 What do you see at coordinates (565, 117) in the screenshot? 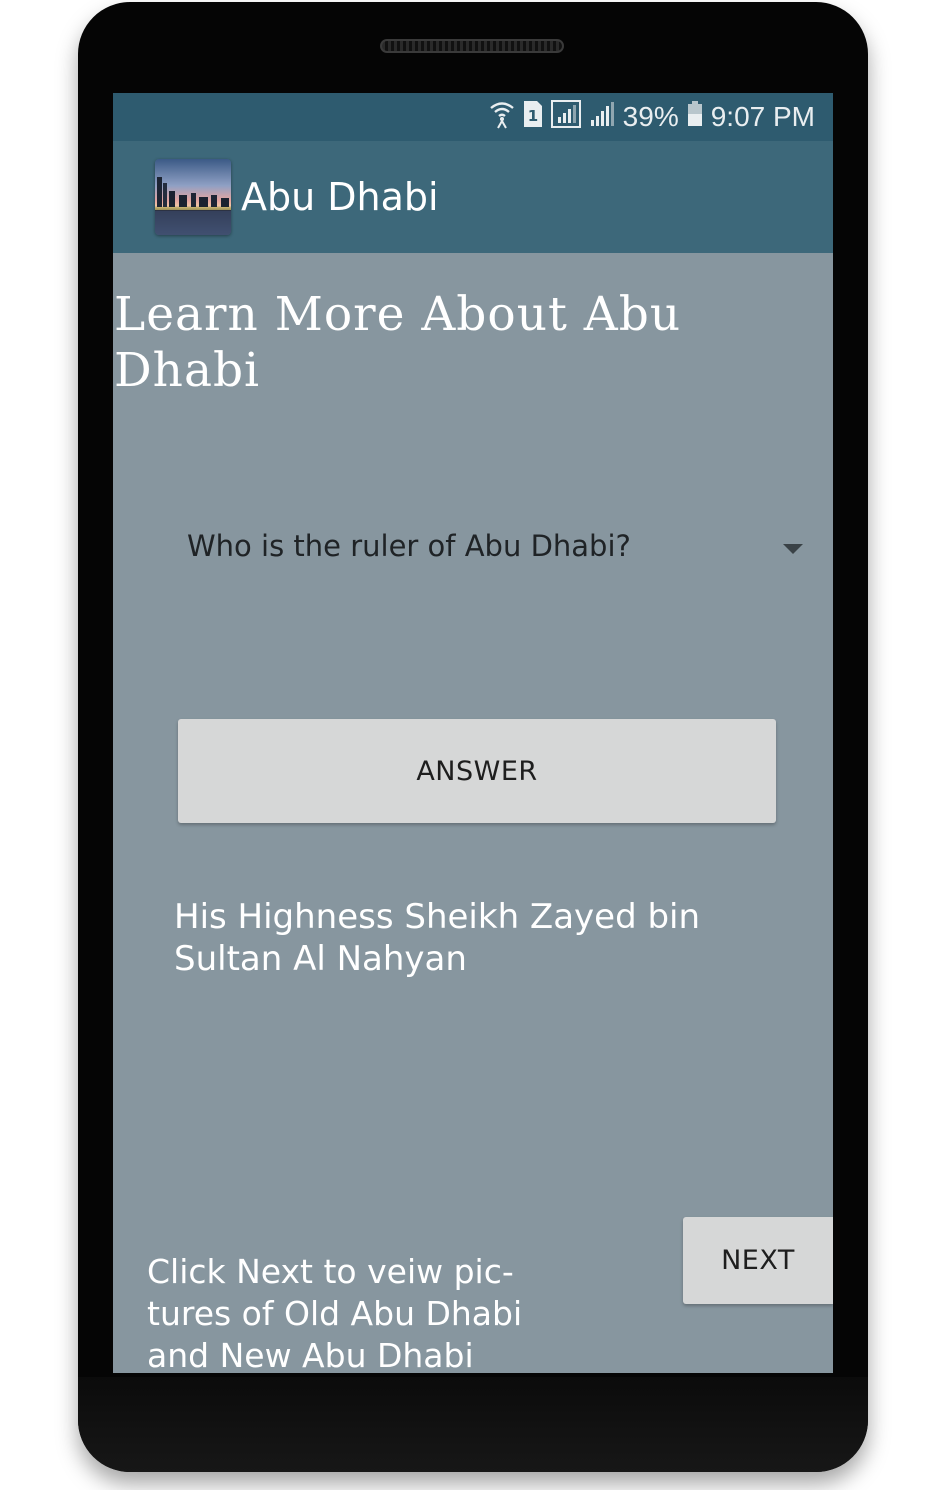
I see `signal-icon` at bounding box center [565, 117].